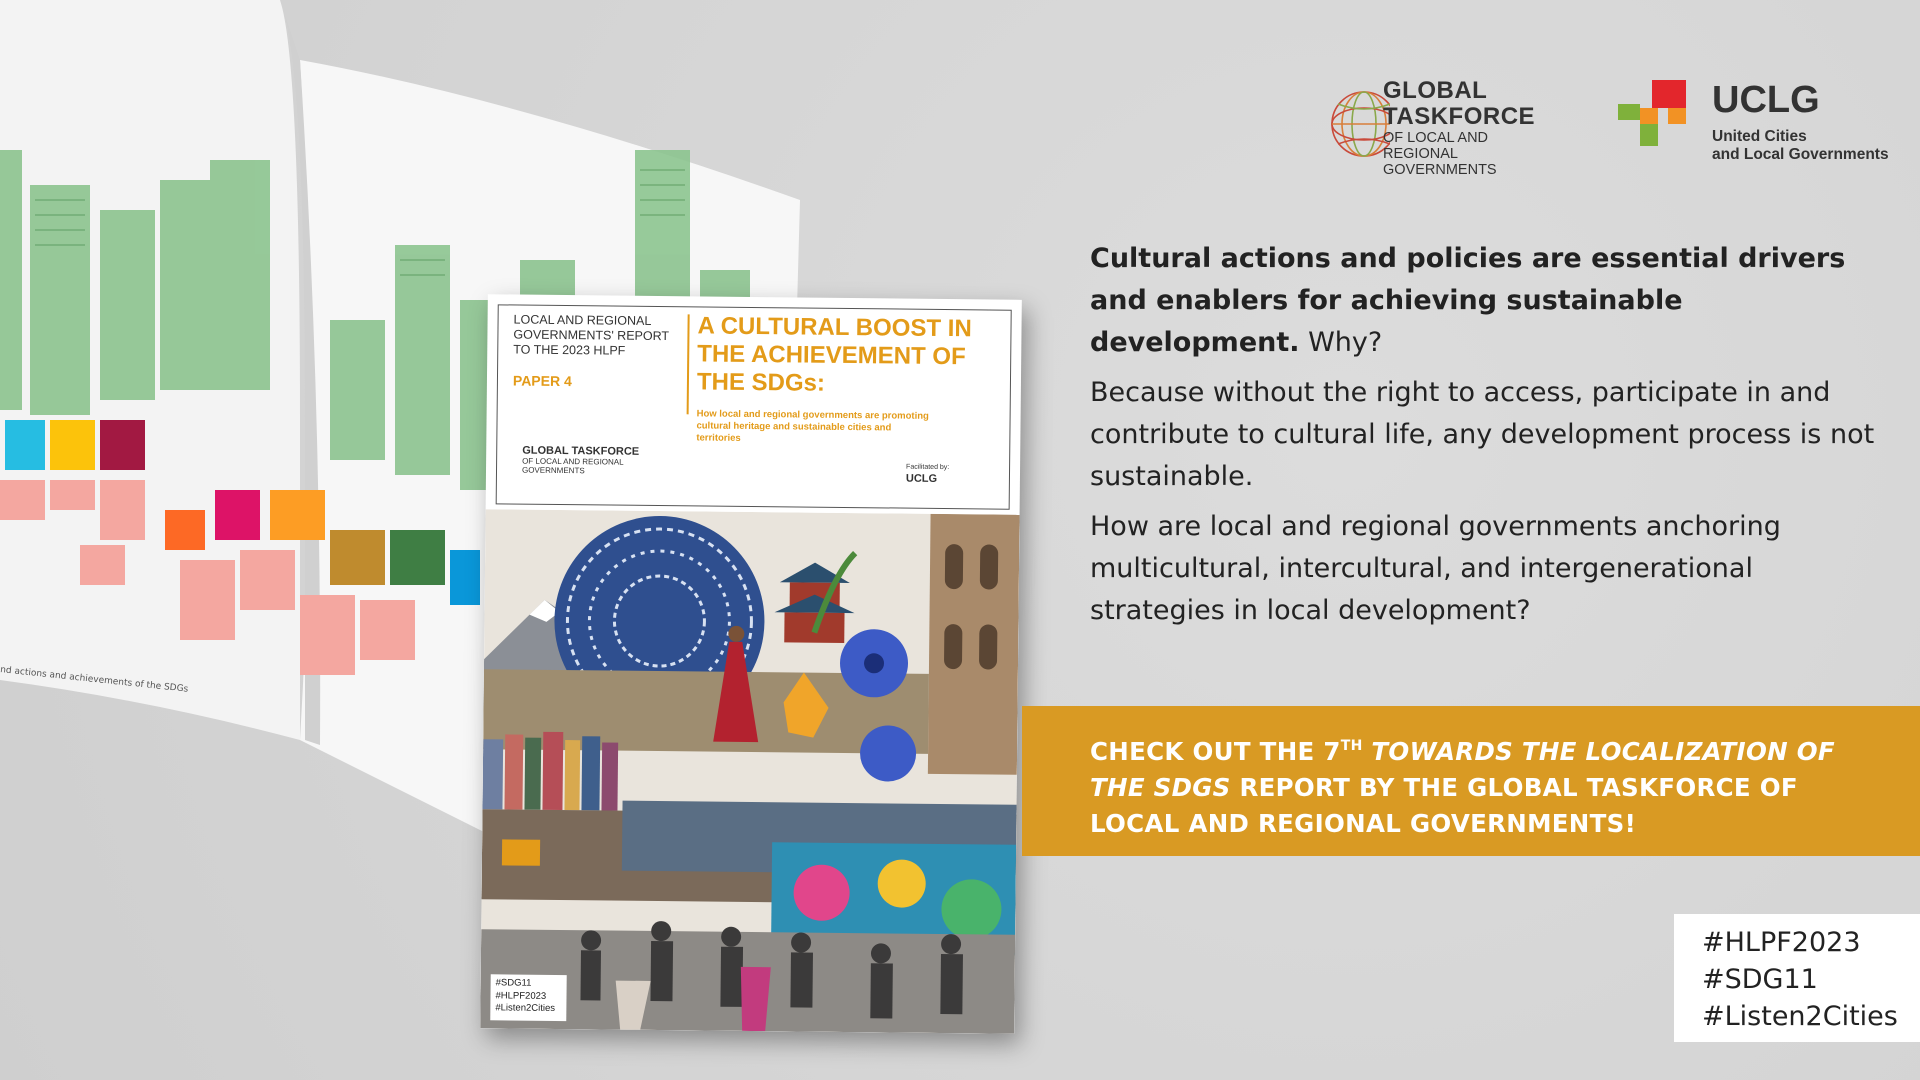  Describe the element at coordinates (928, 467) in the screenshot. I see `cover-facilitated: Facilitated by:` at that location.